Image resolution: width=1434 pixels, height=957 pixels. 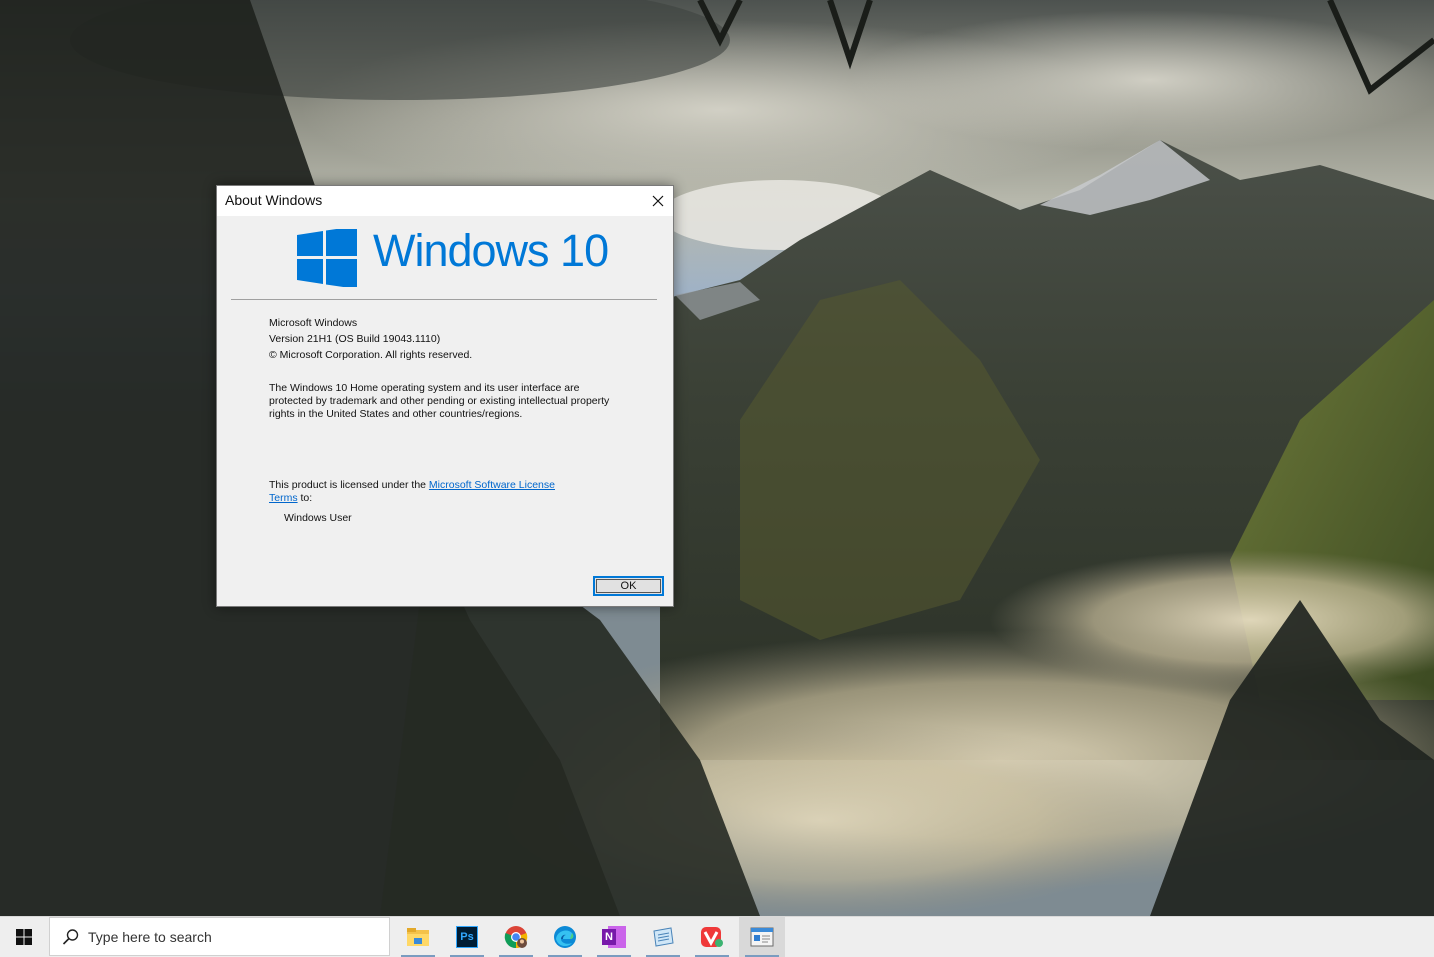 I want to click on notepad-icon, so click(x=663, y=937).